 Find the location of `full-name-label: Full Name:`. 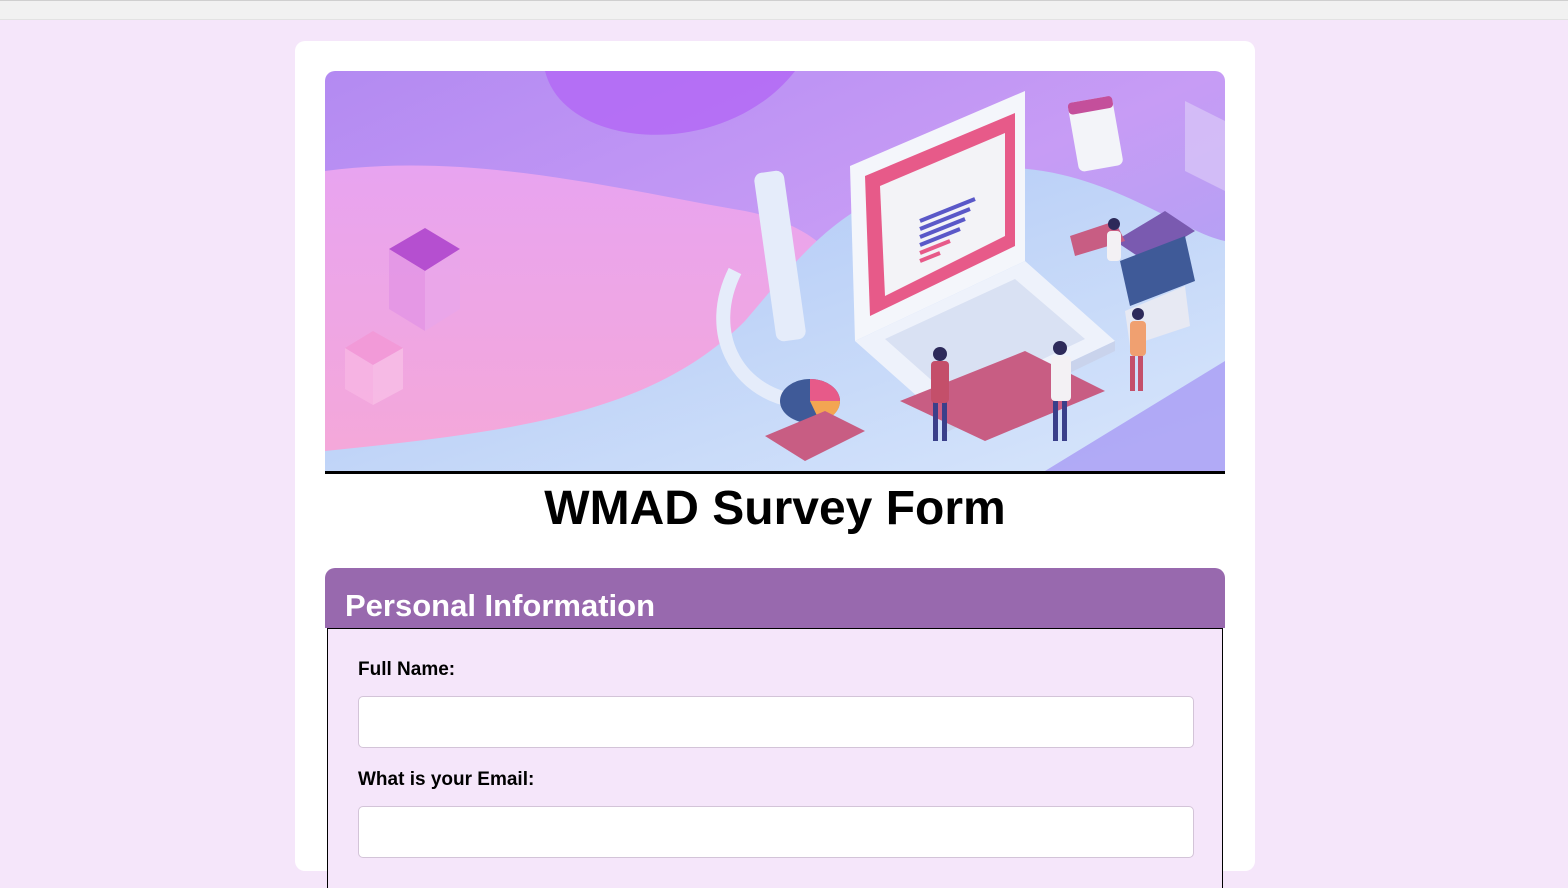

full-name-label: Full Name: is located at coordinates (407, 669).